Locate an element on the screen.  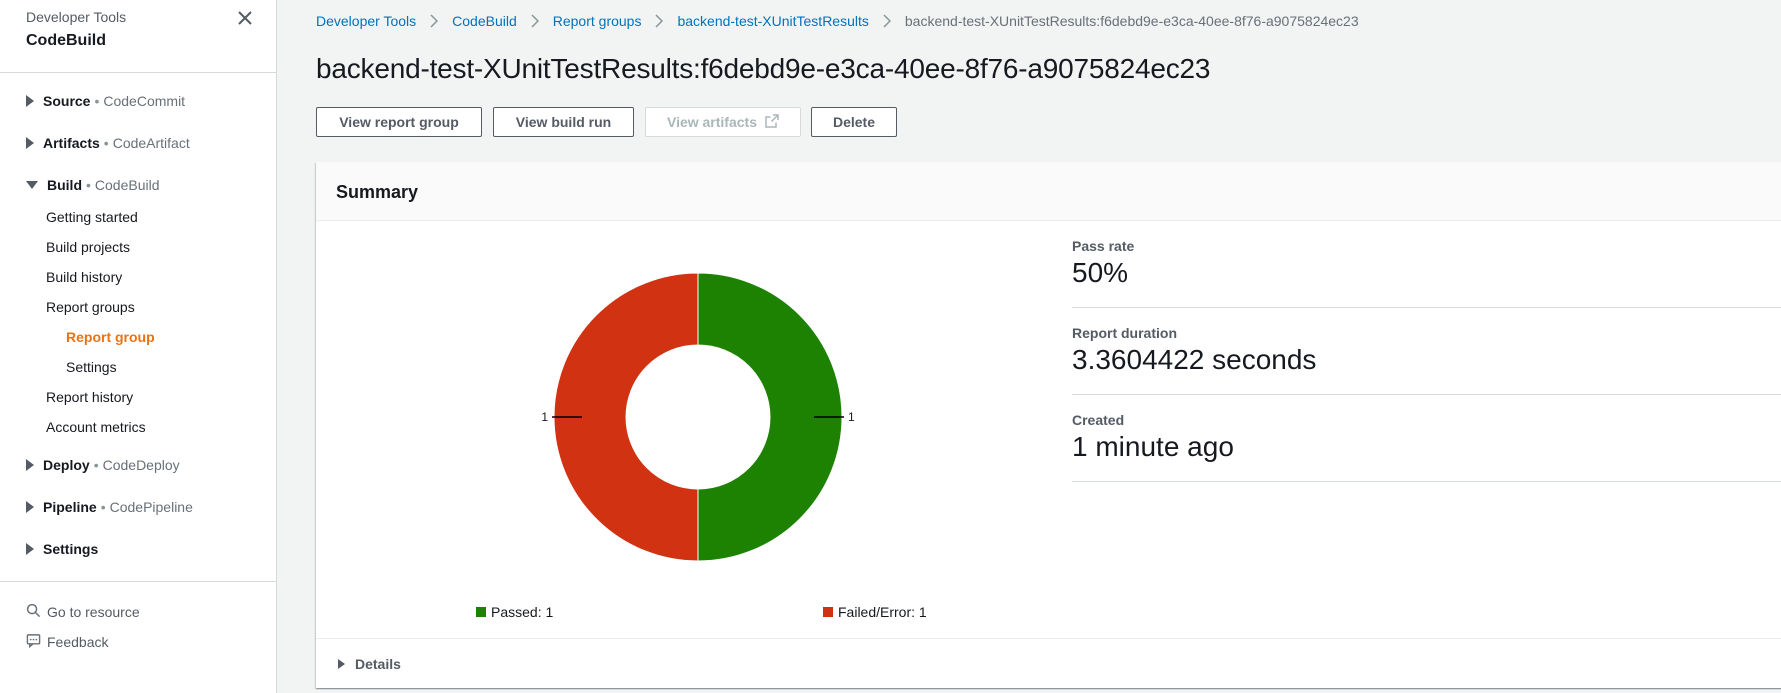
sidebar-group-service: CodeBuild is located at coordinates (127, 185).